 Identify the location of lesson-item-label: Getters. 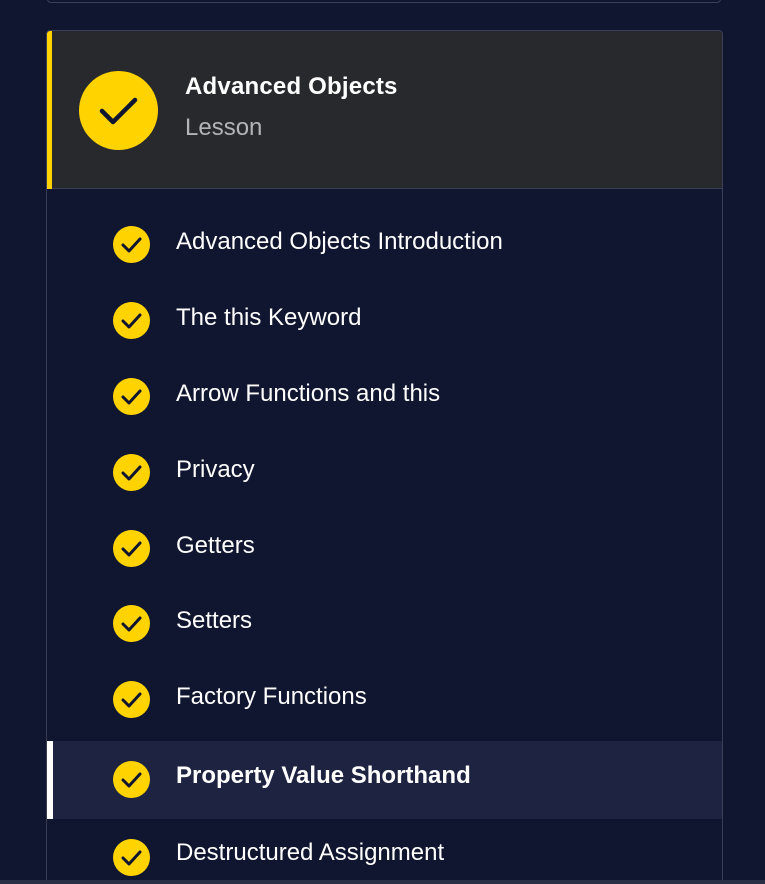
(215, 545).